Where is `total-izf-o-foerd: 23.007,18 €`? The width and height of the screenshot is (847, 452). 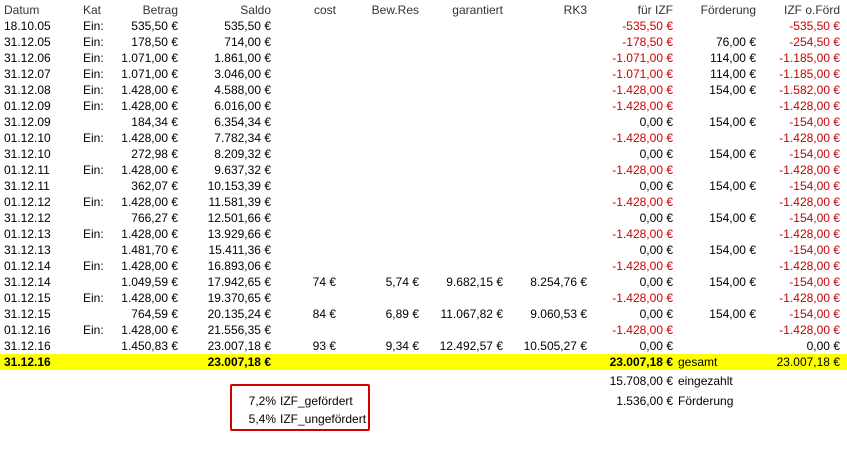
total-izf-o-foerd: 23.007,18 € is located at coordinates (799, 362).